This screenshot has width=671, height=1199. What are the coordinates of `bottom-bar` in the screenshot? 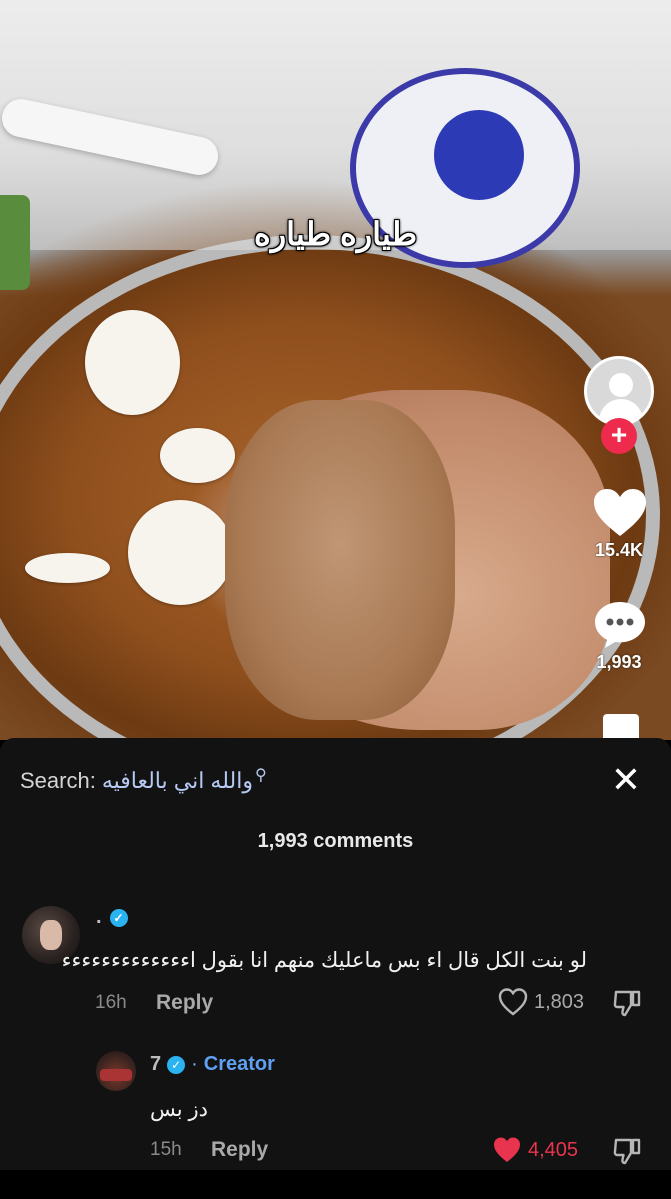 It's located at (335, 1184).